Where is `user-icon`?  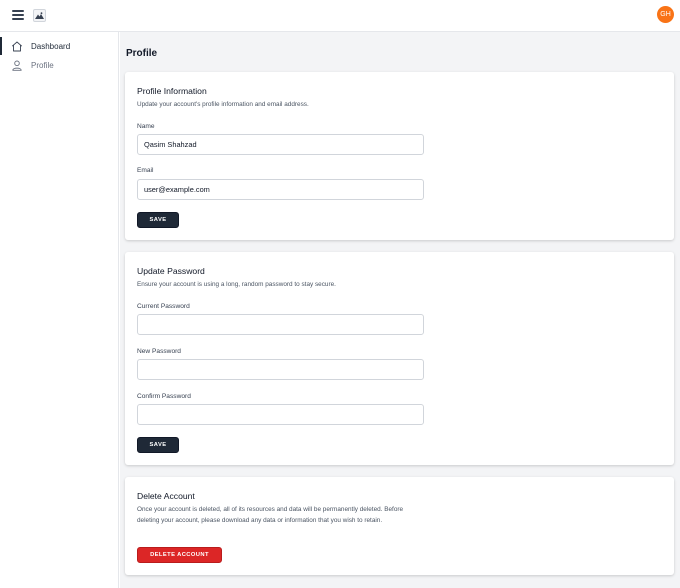 user-icon is located at coordinates (17, 65).